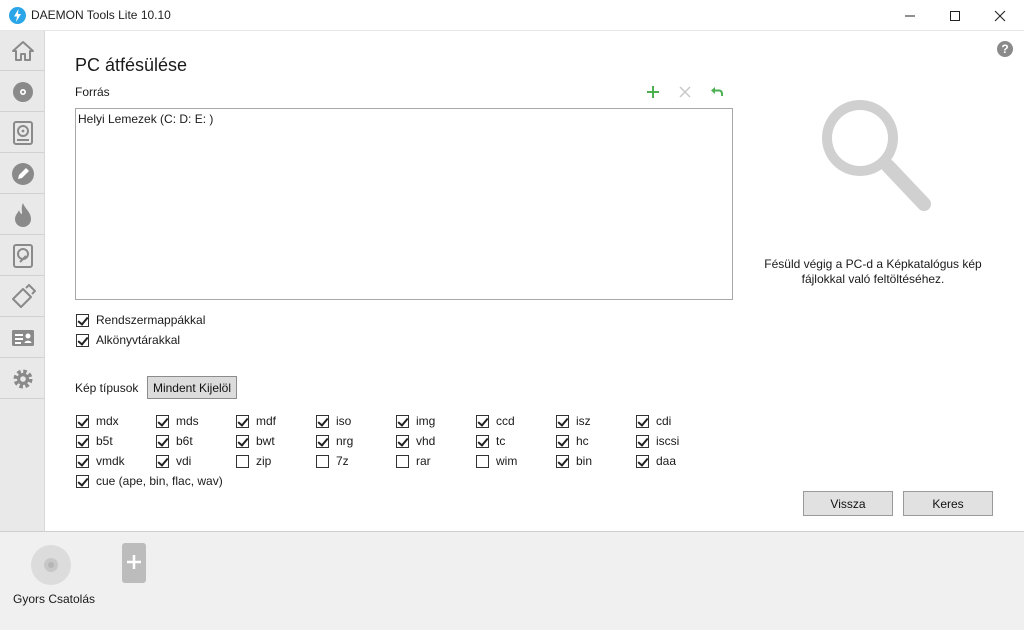  Describe the element at coordinates (264, 461) in the screenshot. I see `checkbox-label: zip` at that location.